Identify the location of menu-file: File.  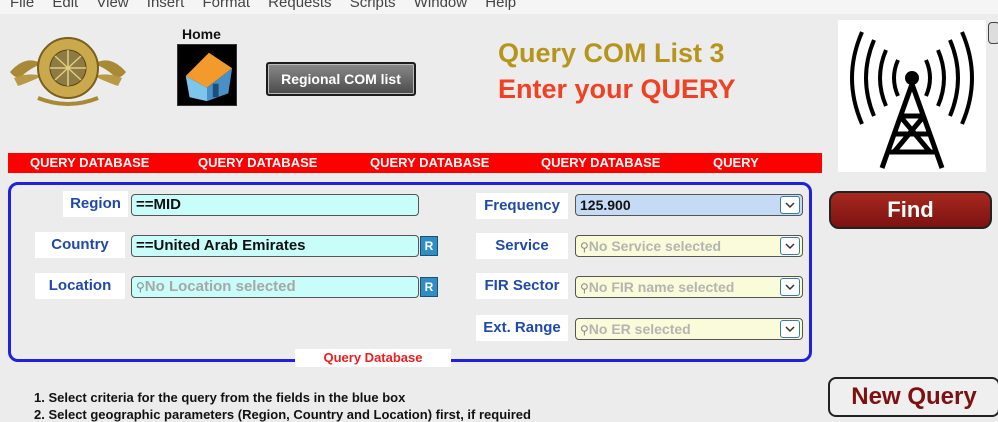
(22, 5).